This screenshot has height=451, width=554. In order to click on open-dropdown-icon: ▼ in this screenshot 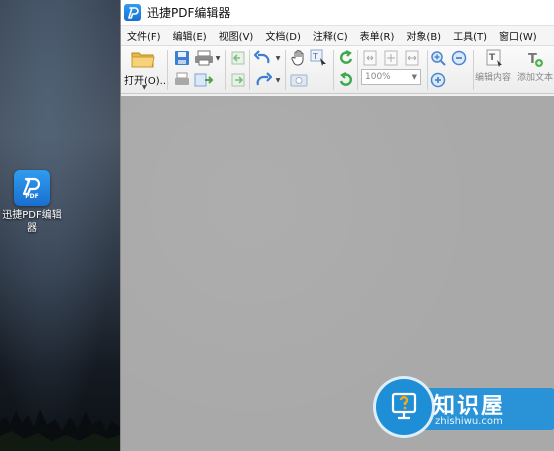, I will do `click(144, 87)`.